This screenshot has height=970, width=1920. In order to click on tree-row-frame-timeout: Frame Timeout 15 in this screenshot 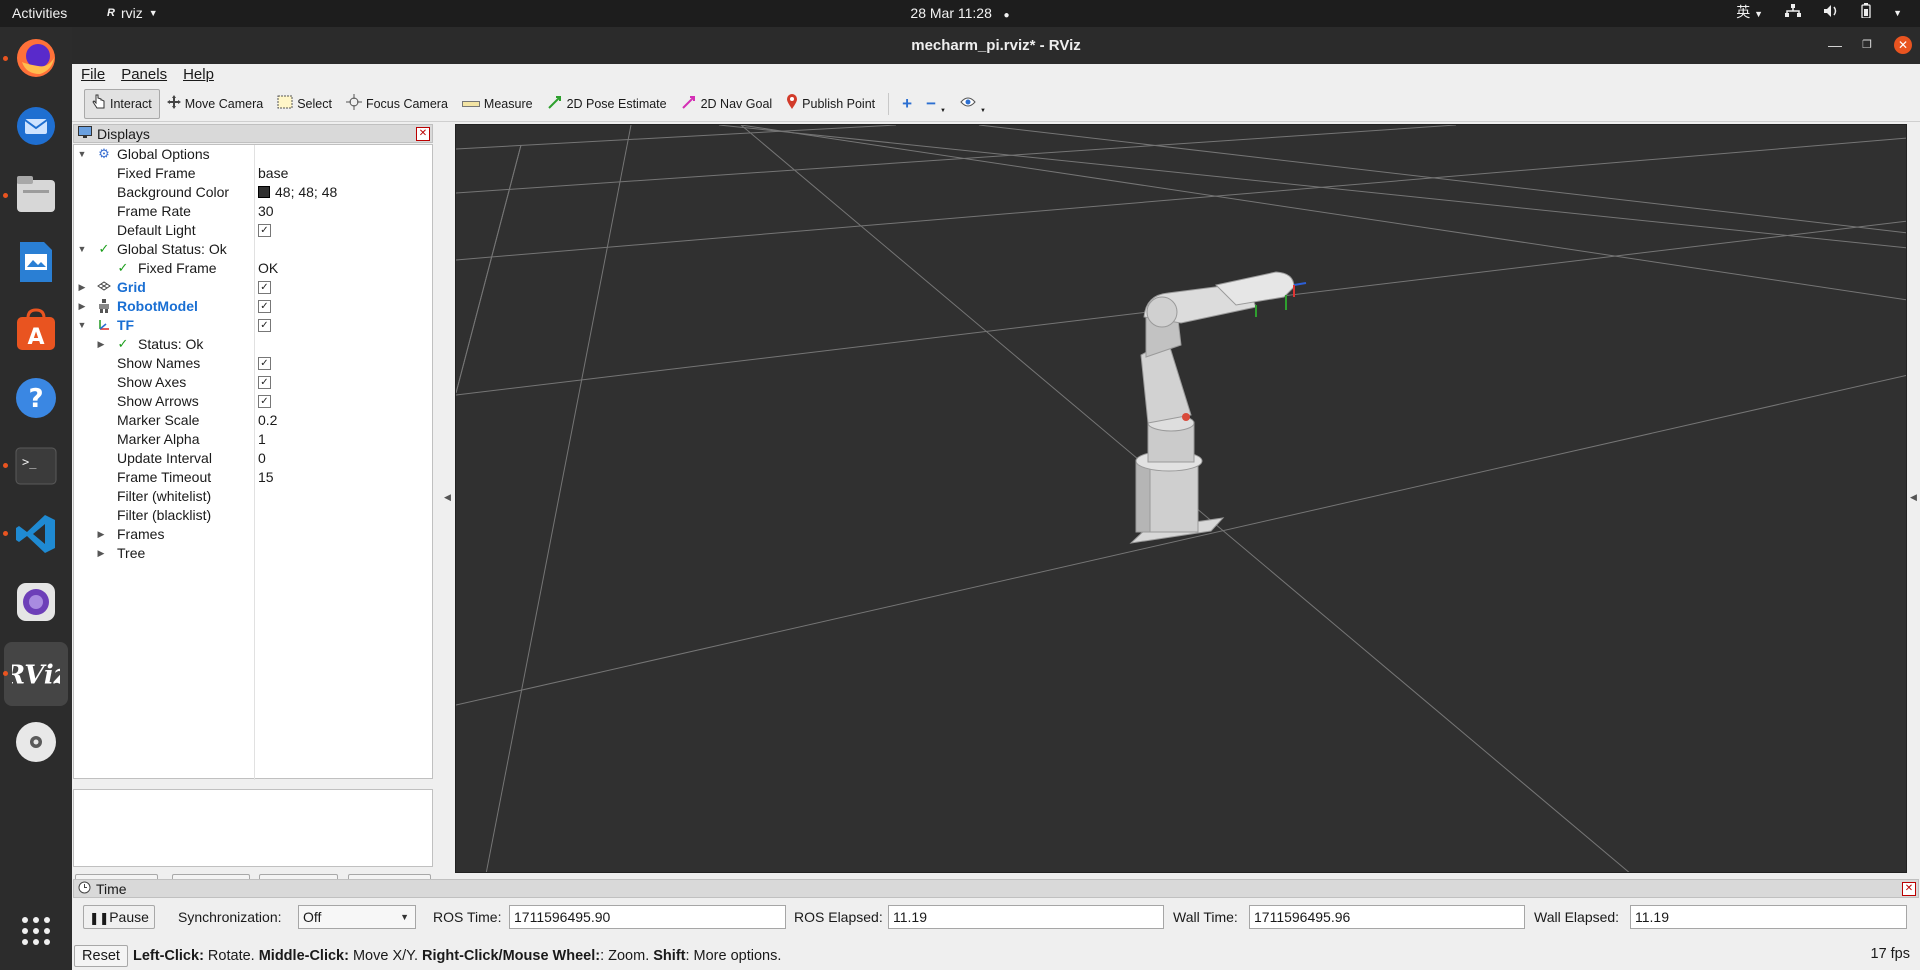, I will do `click(253, 477)`.